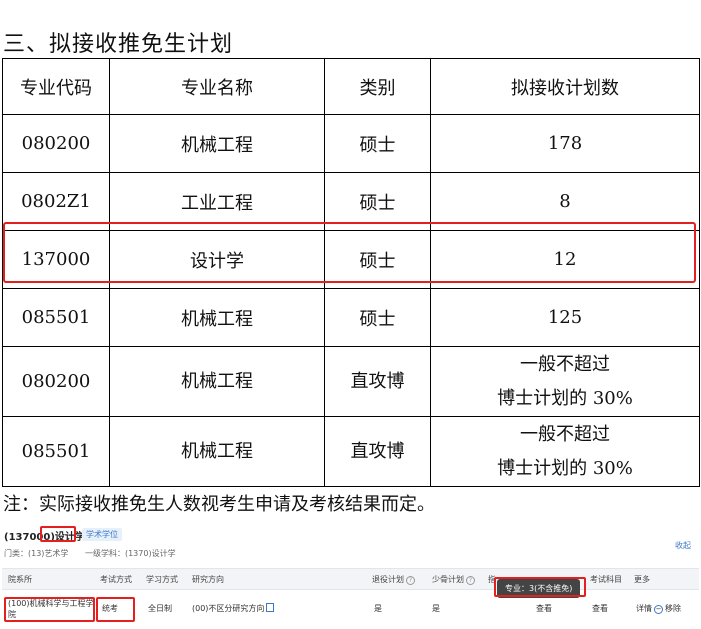 The image size is (701, 629). Describe the element at coordinates (110, 608) in the screenshot. I see `row-exam-mode: 统考` at that location.